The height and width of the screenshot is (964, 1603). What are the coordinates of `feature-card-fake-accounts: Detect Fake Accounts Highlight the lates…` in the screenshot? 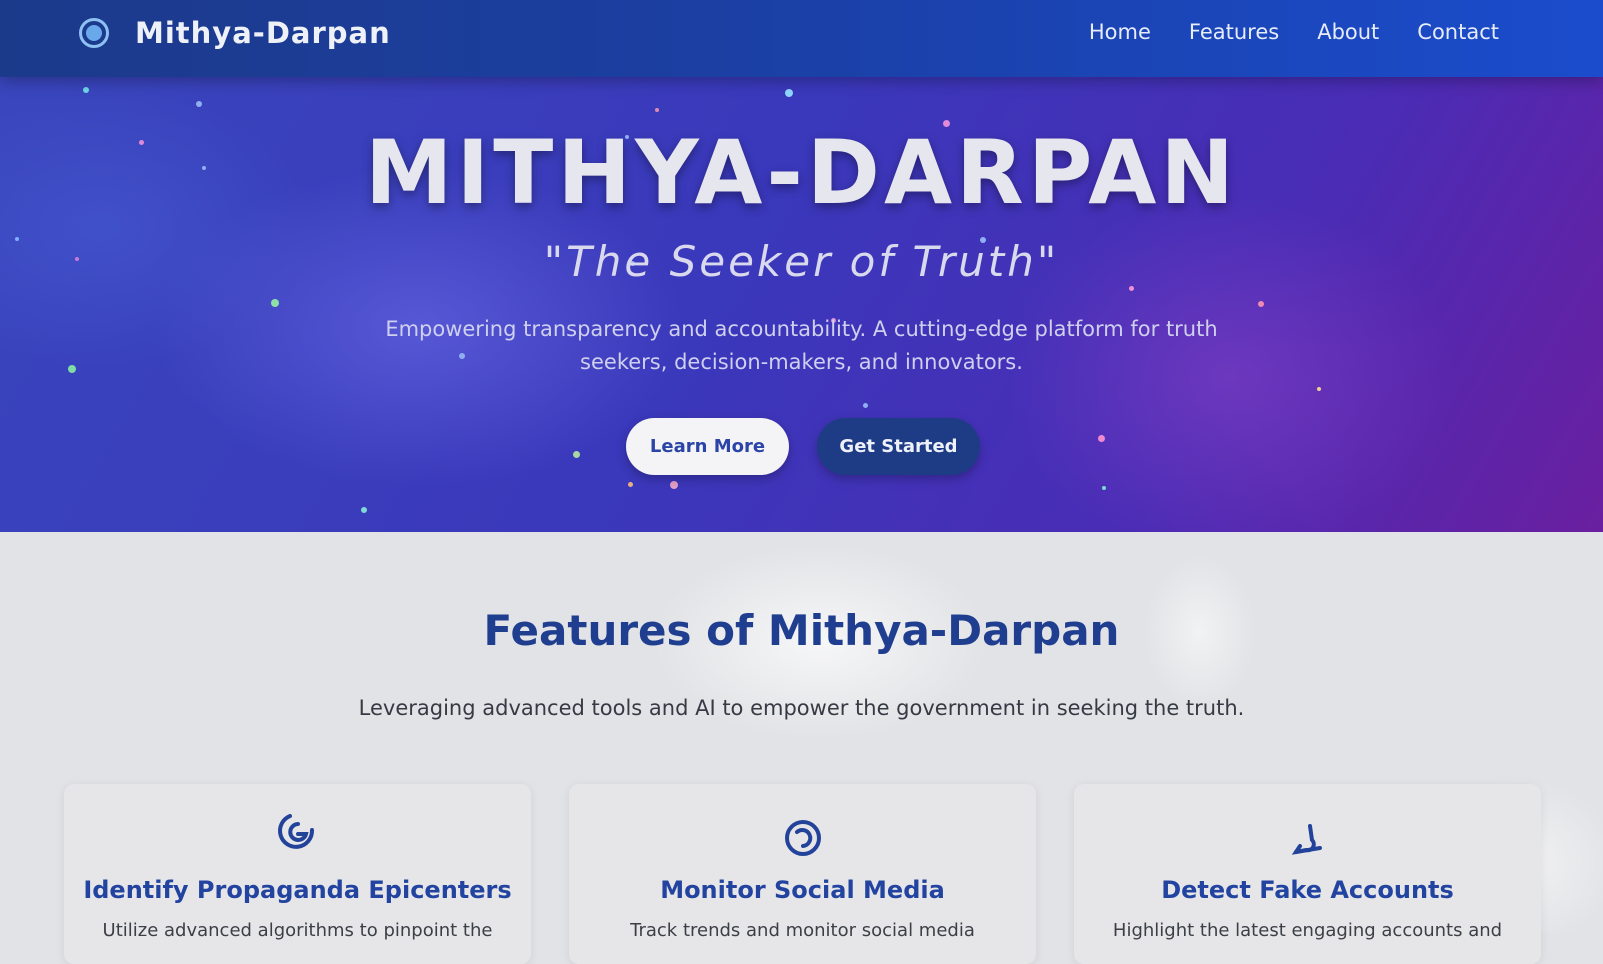 It's located at (1307, 874).